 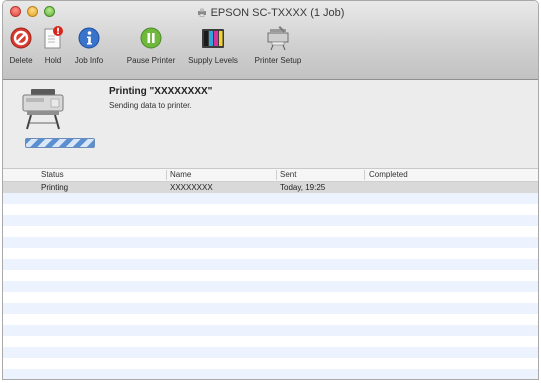 I want to click on delete-label: Delete, so click(x=21, y=60).